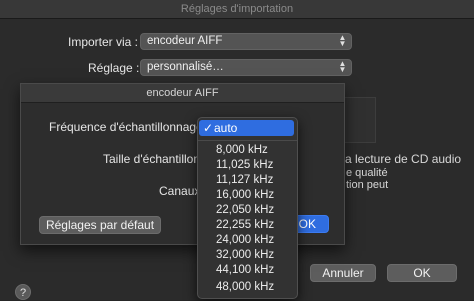 This screenshot has width=474, height=301. Describe the element at coordinates (360, 120) in the screenshot. I see `hidden-panel-edge` at that location.